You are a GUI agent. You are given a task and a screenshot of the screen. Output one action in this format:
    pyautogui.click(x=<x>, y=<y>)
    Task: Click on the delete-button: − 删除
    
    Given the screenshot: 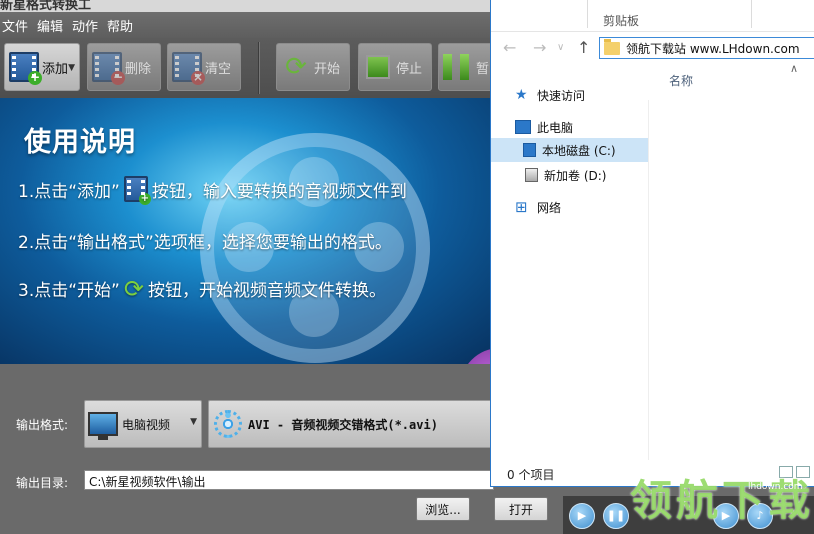 What is the action you would take?
    pyautogui.click(x=124, y=67)
    